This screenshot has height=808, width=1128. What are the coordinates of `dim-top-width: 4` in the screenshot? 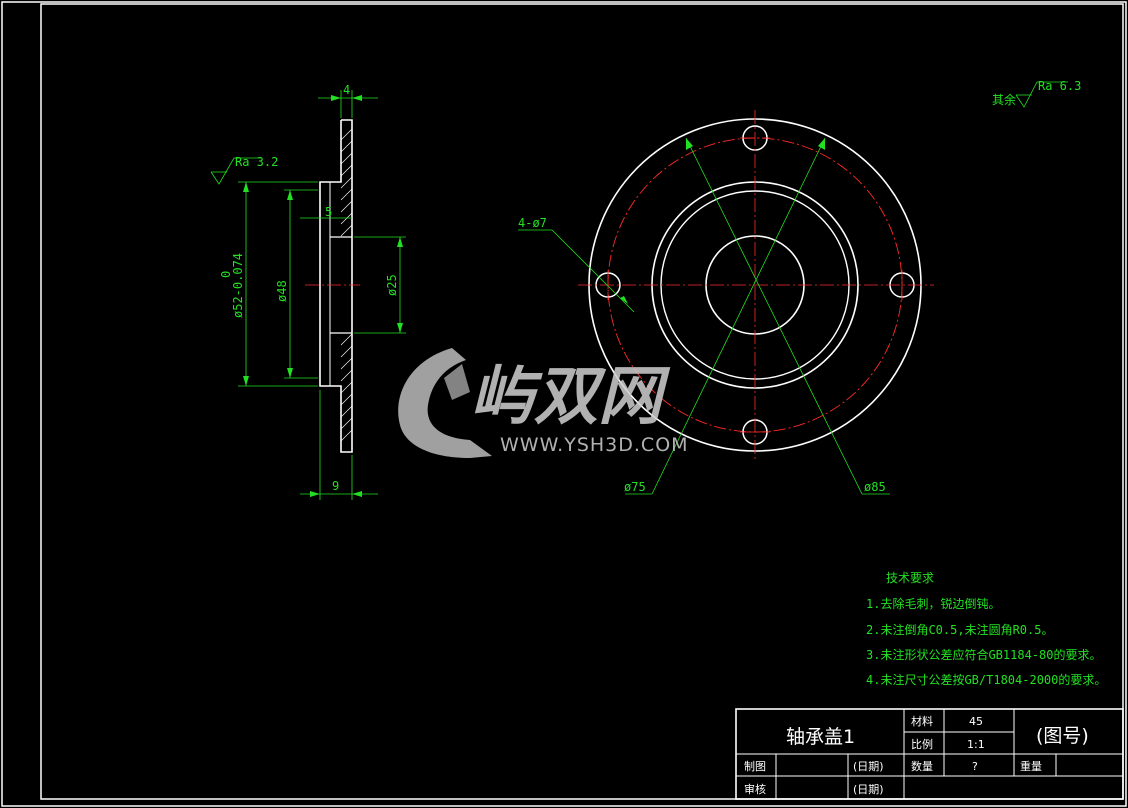 It's located at (346, 90).